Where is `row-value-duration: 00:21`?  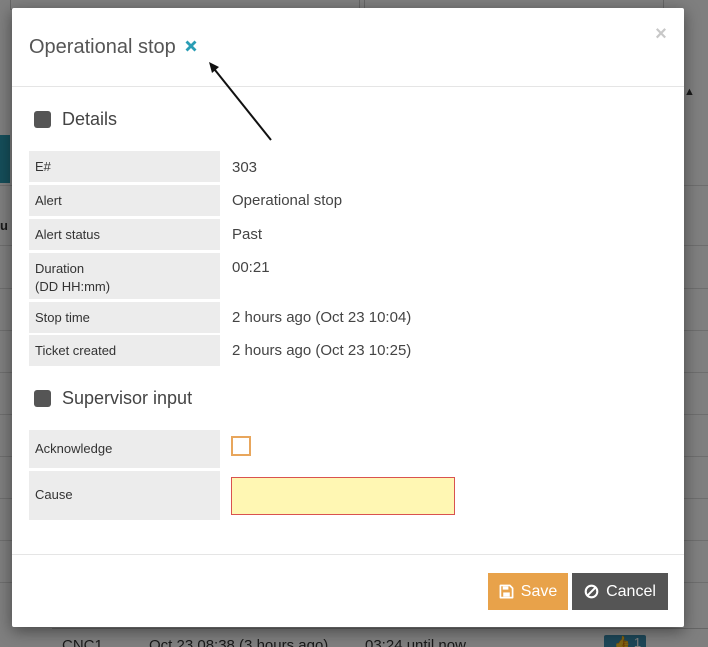 row-value-duration: 00:21 is located at coordinates (251, 267).